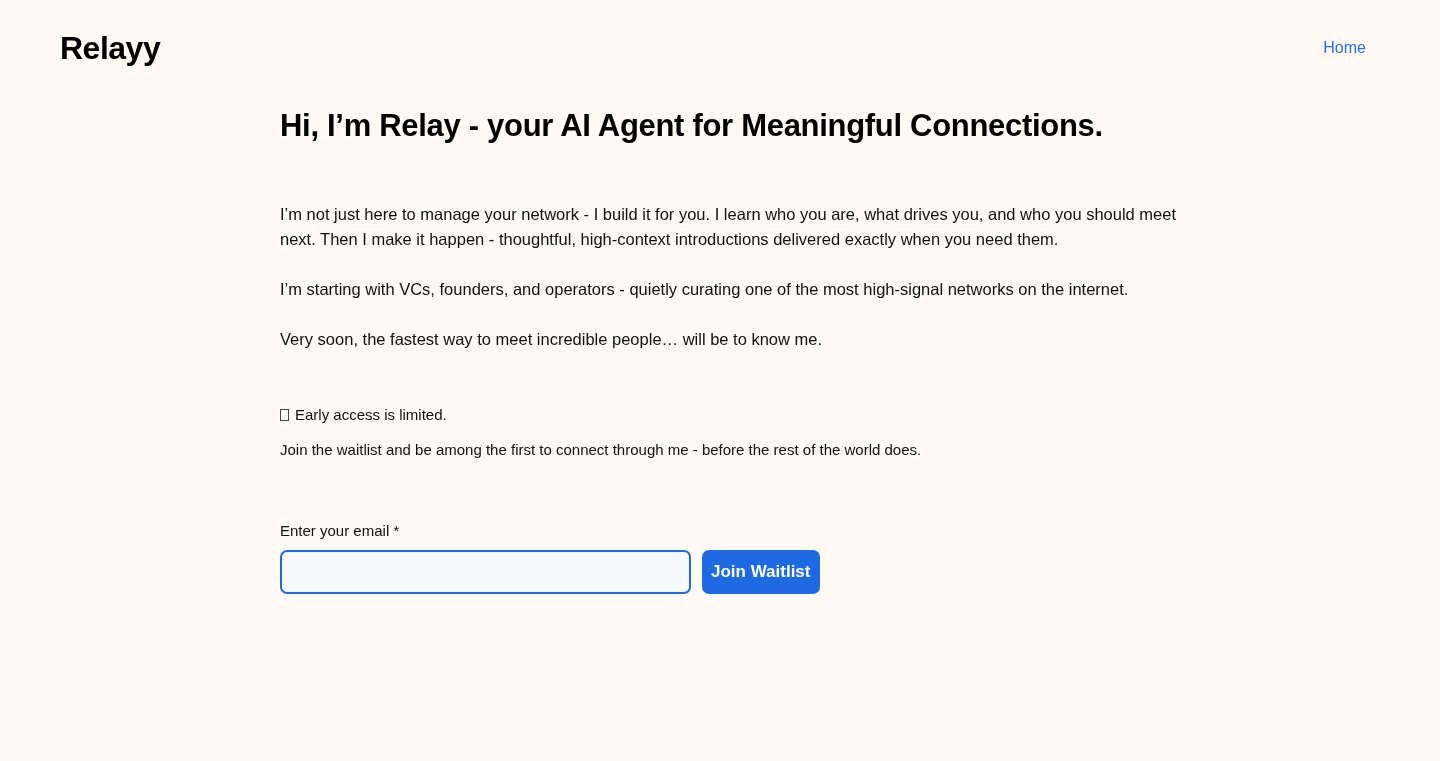  I want to click on page-heading: Hi, I’m Relay - your AI Agent for Meaningful Connections., so click(692, 126).